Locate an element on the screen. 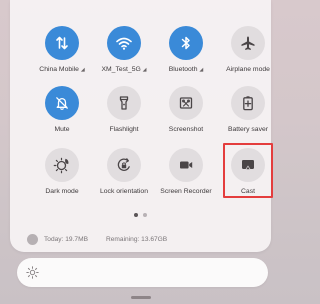 The image size is (320, 304). cast-highlight-box is located at coordinates (248, 170).